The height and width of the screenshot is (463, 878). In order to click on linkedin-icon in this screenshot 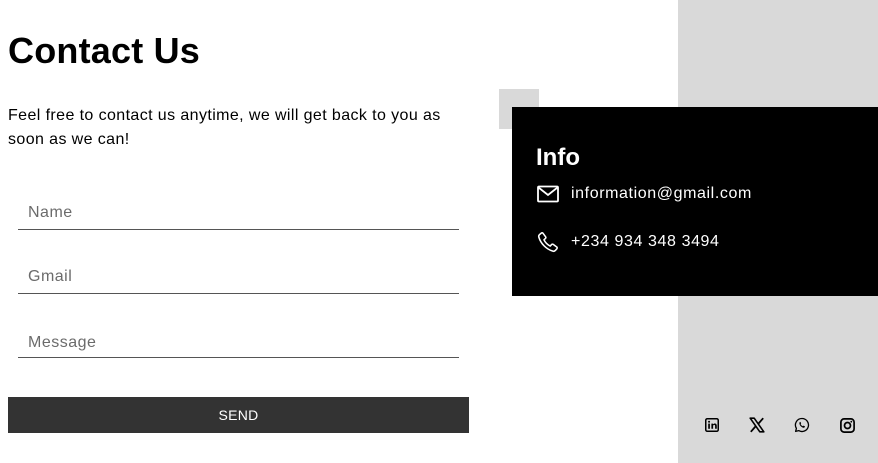, I will do `click(712, 425)`.